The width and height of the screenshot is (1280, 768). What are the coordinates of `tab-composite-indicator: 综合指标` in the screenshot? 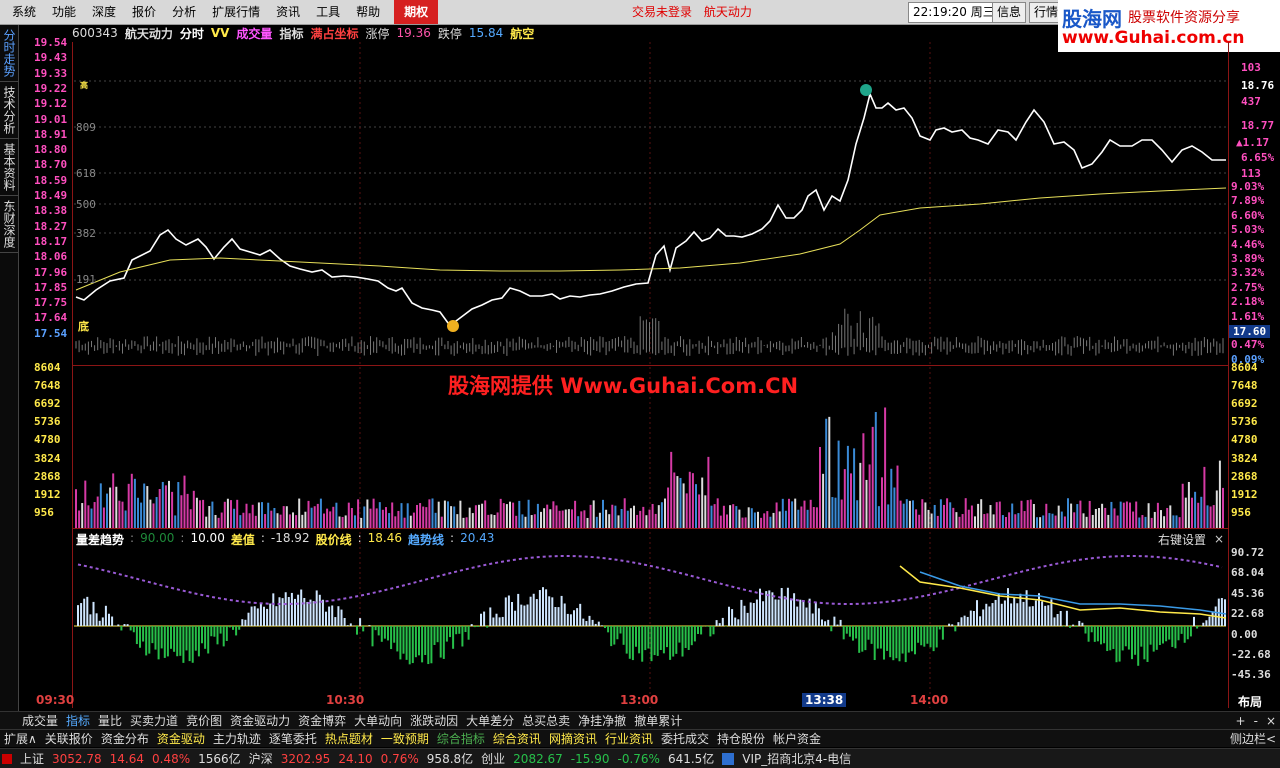 It's located at (461, 738).